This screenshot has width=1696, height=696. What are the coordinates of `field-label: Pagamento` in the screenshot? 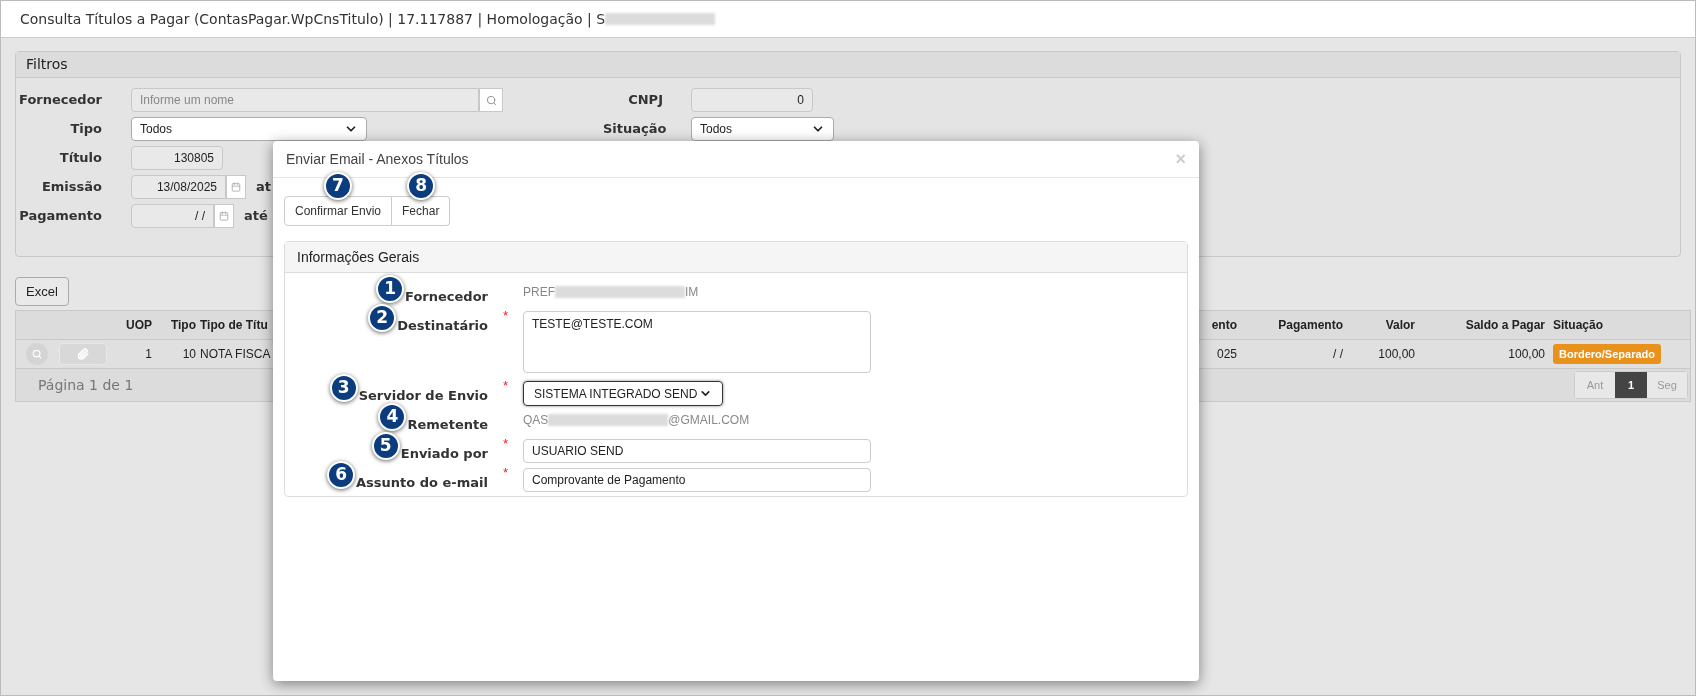 It's located at (60, 216).